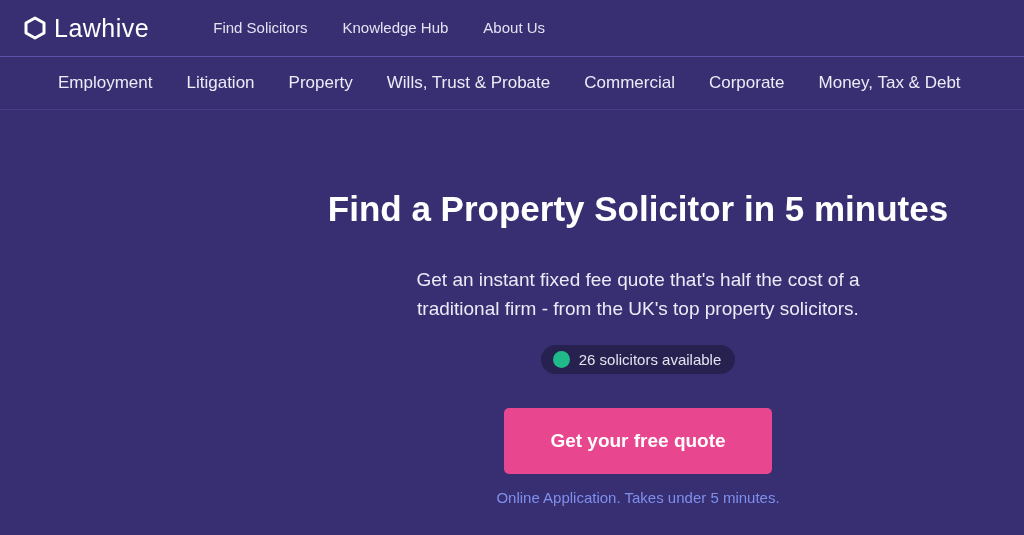 Image resolution: width=1024 pixels, height=535 pixels. I want to click on category-link: Money, Tax & Debt, so click(889, 83).